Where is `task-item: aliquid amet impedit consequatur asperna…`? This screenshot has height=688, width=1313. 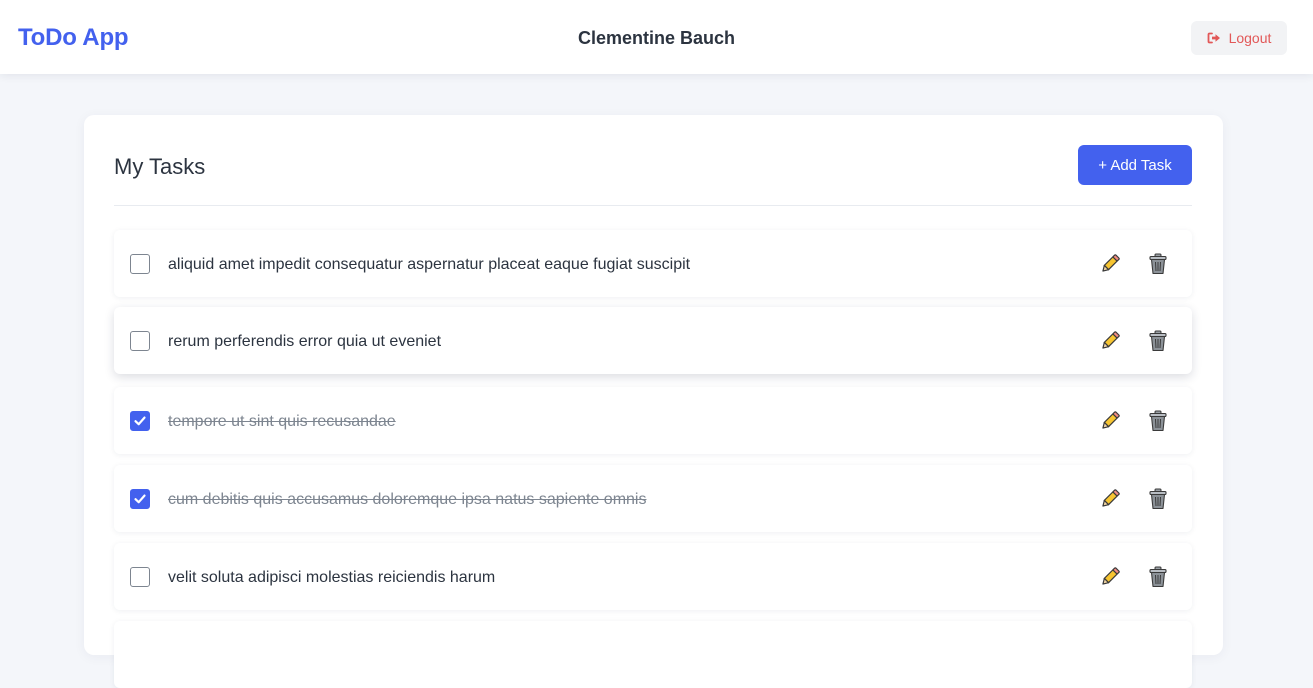
task-item: aliquid amet impedit consequatur asperna… is located at coordinates (653, 263).